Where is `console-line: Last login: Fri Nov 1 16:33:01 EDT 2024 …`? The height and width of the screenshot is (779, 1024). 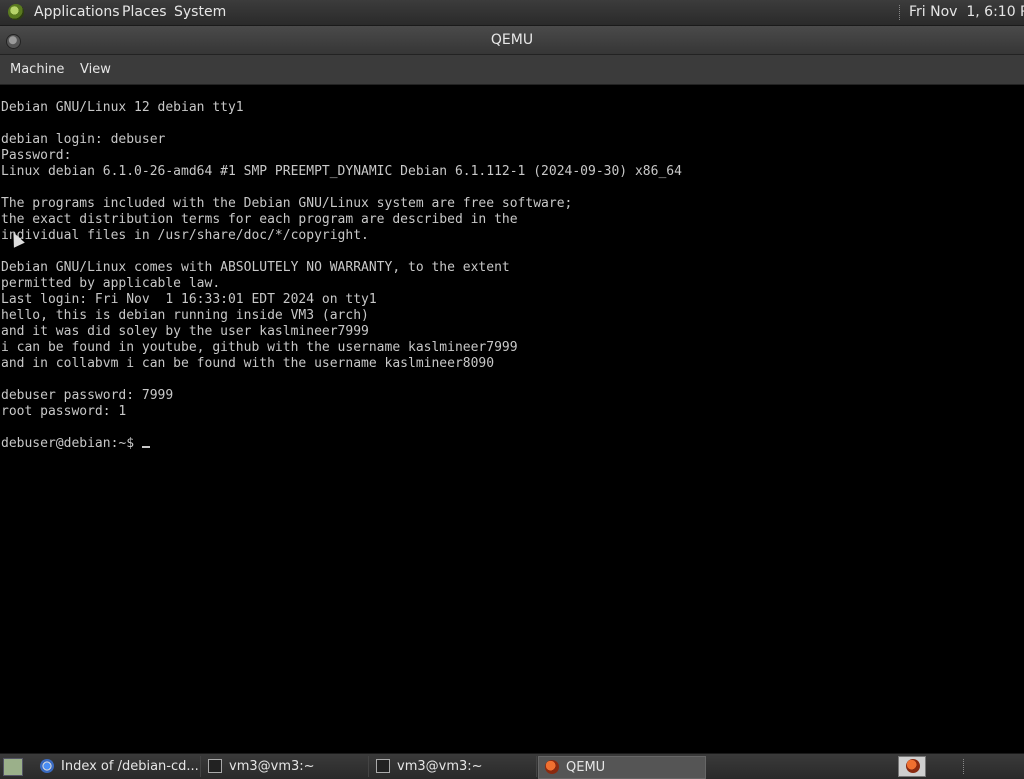 console-line: Last login: Fri Nov 1 16:33:01 EDT 2024 … is located at coordinates (189, 299).